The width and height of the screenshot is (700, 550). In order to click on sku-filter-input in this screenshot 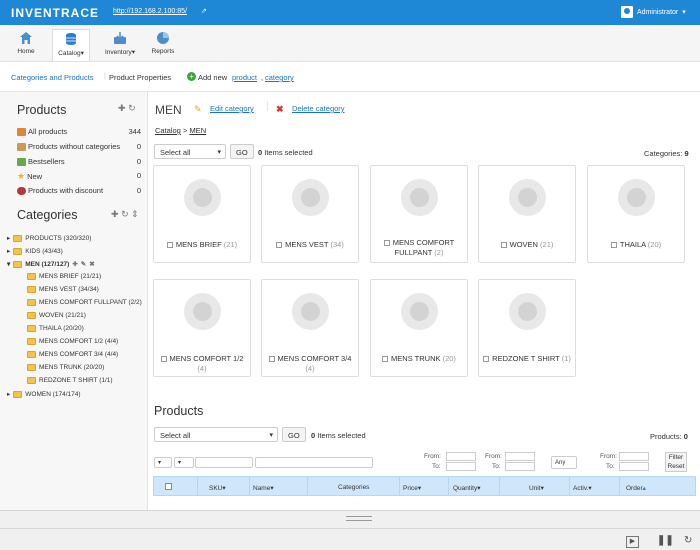, I will do `click(224, 462)`.